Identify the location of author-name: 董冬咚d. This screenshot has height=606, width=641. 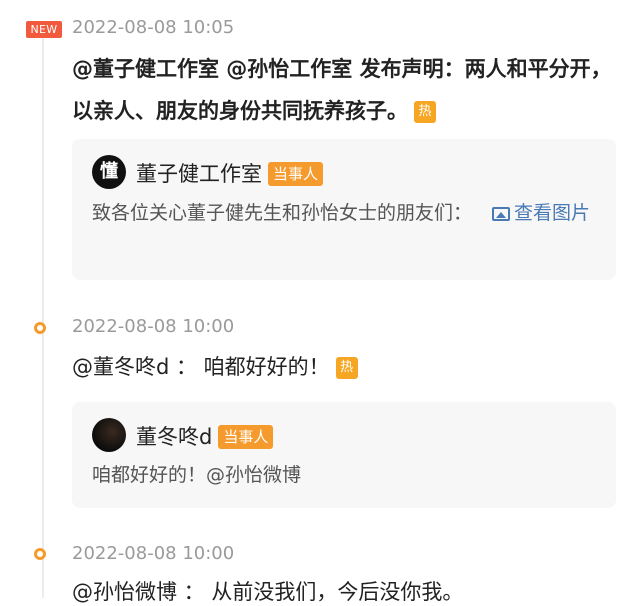
(174, 437).